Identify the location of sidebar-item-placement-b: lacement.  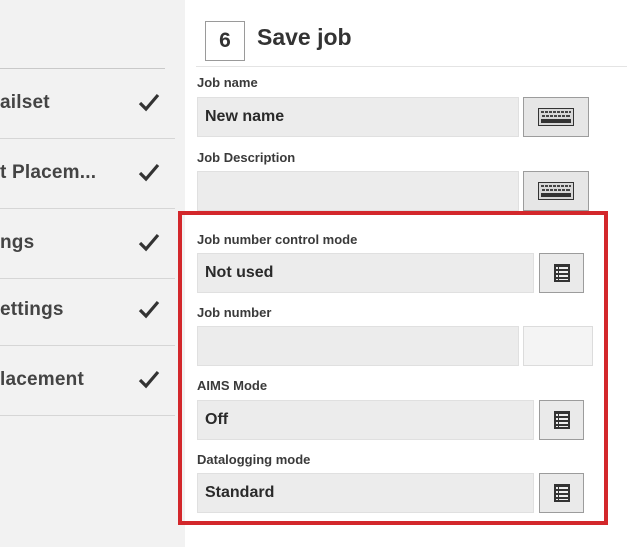
(87, 381).